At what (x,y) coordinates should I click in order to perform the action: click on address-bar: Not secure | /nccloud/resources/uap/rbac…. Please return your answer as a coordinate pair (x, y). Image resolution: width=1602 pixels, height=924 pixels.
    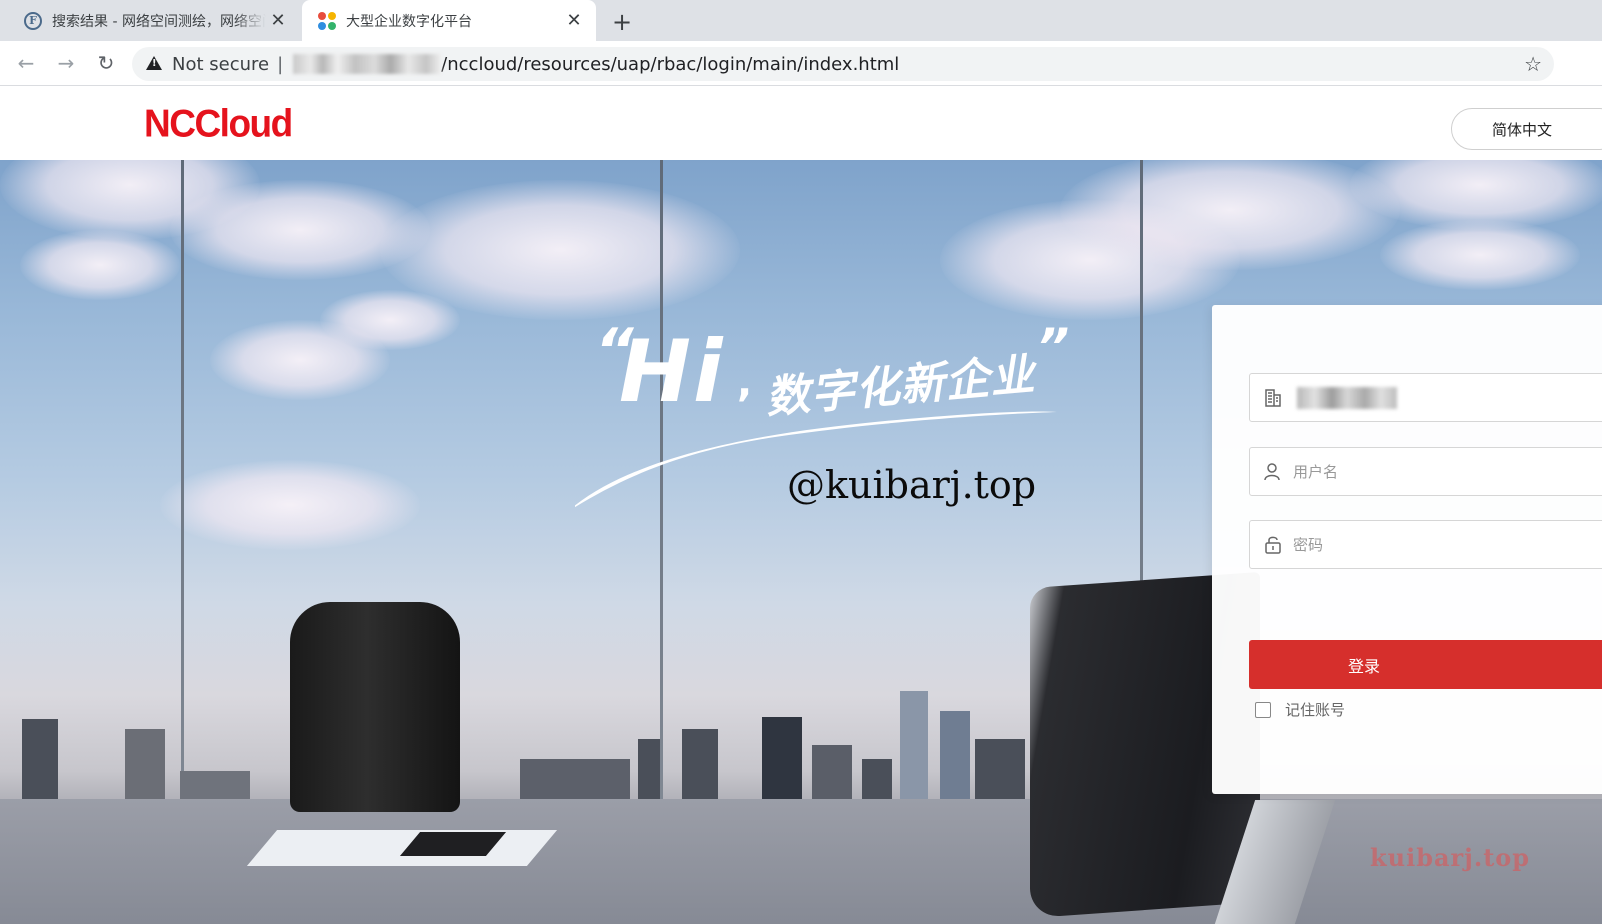
    Looking at the image, I should click on (843, 64).